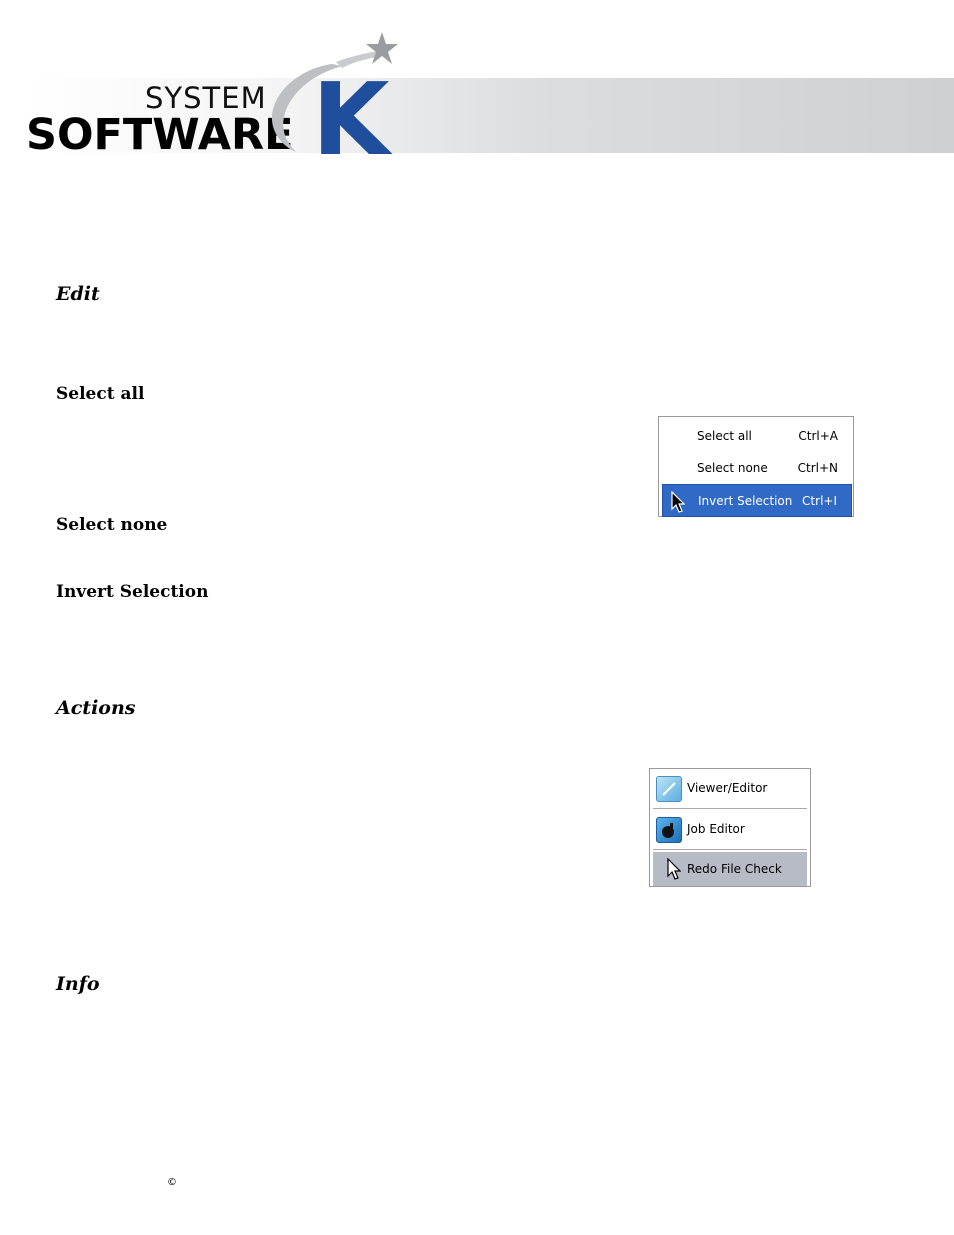 This screenshot has width=954, height=1235. What do you see at coordinates (669, 830) in the screenshot?
I see `job-editor-icon` at bounding box center [669, 830].